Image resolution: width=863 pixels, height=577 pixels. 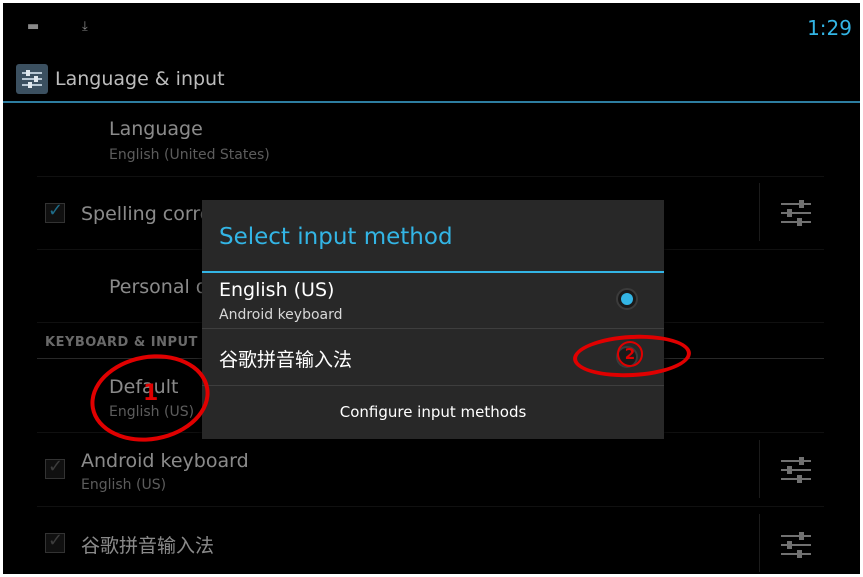 What do you see at coordinates (189, 155) in the screenshot?
I see `language-summary: English (United States)` at bounding box center [189, 155].